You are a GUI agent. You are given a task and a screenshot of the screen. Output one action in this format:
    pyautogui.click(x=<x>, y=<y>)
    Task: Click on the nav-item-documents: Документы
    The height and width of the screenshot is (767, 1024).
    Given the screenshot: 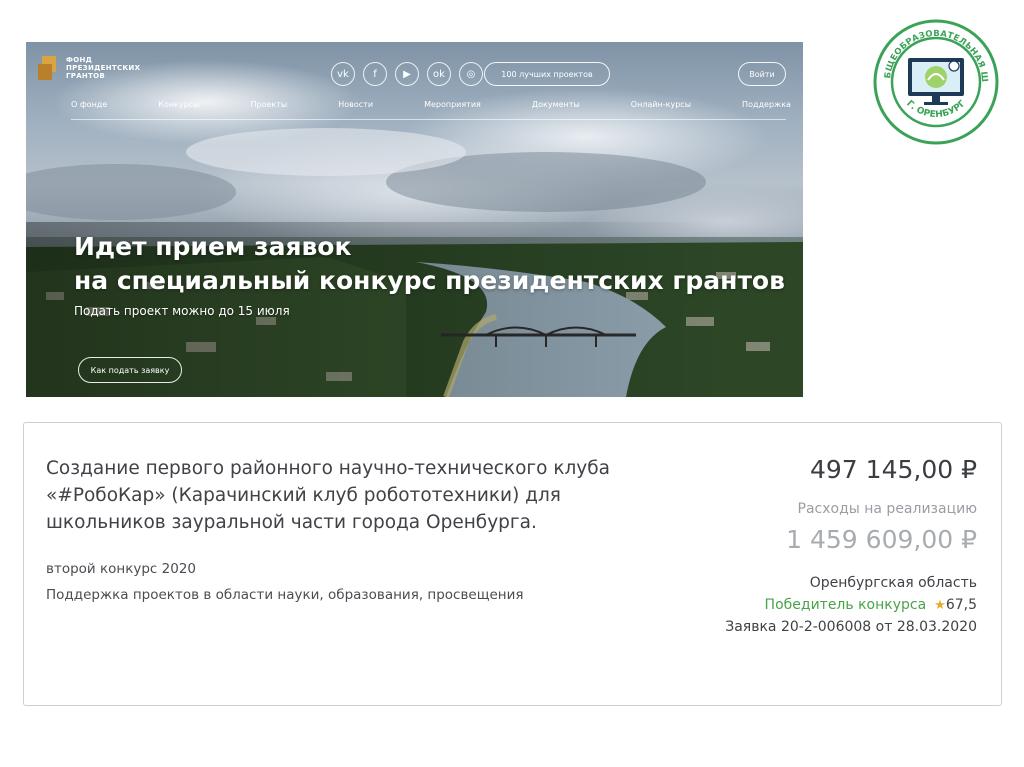 What is the action you would take?
    pyautogui.click(x=556, y=104)
    